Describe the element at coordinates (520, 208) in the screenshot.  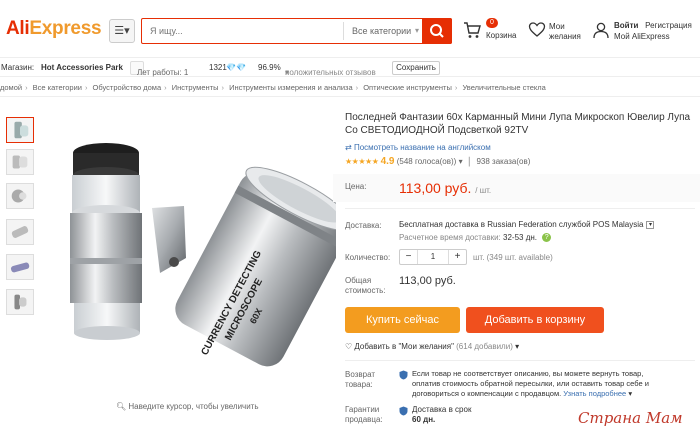
I see `divider` at that location.